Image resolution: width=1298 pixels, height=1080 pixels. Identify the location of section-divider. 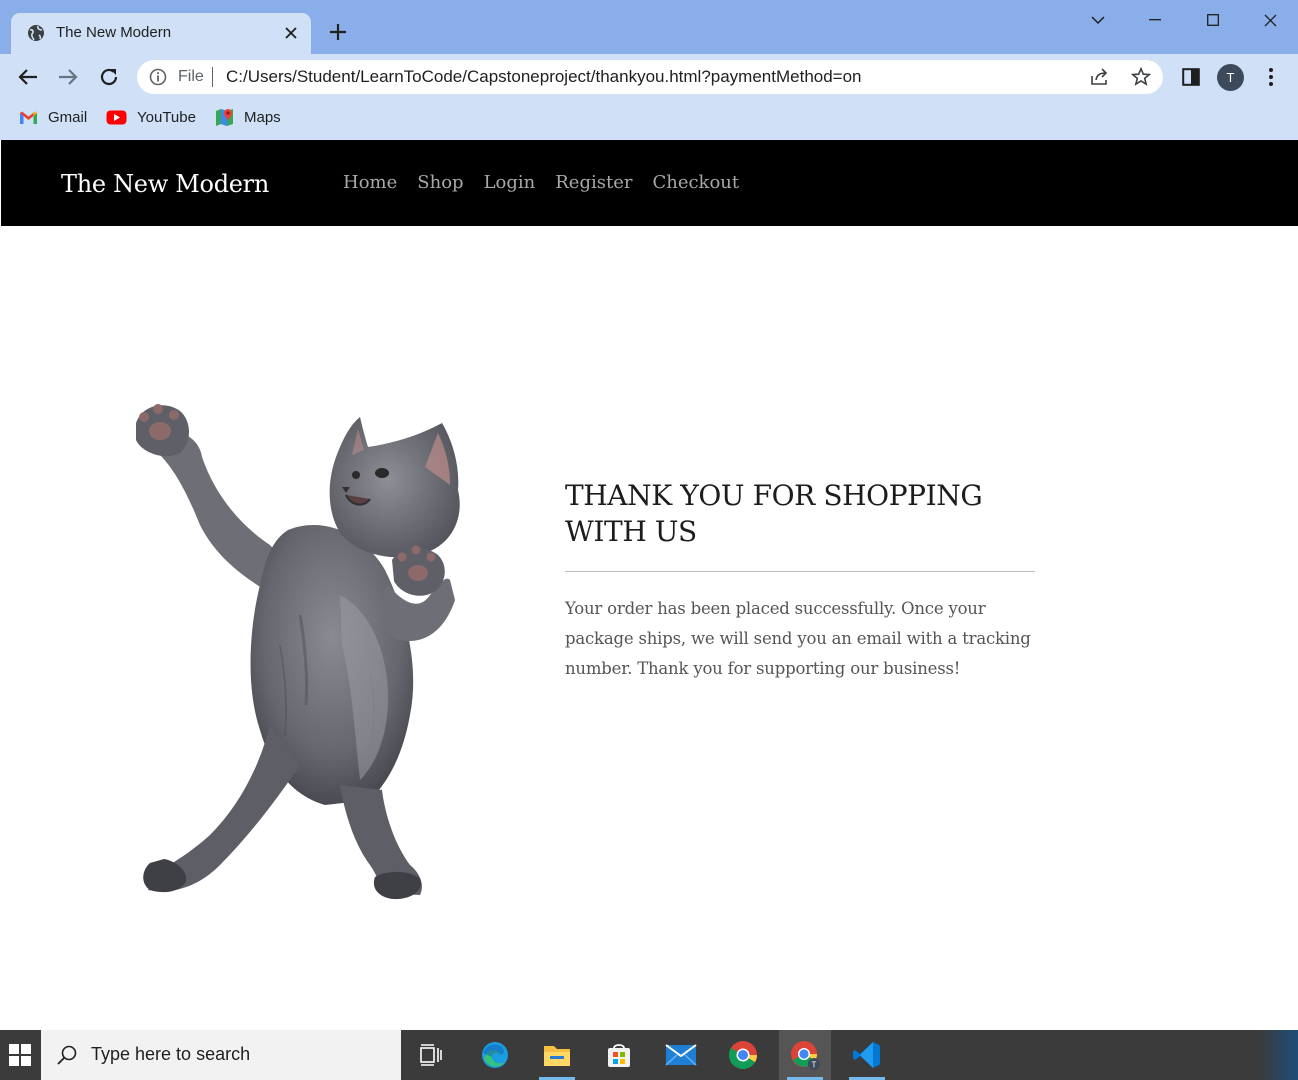
(800, 571).